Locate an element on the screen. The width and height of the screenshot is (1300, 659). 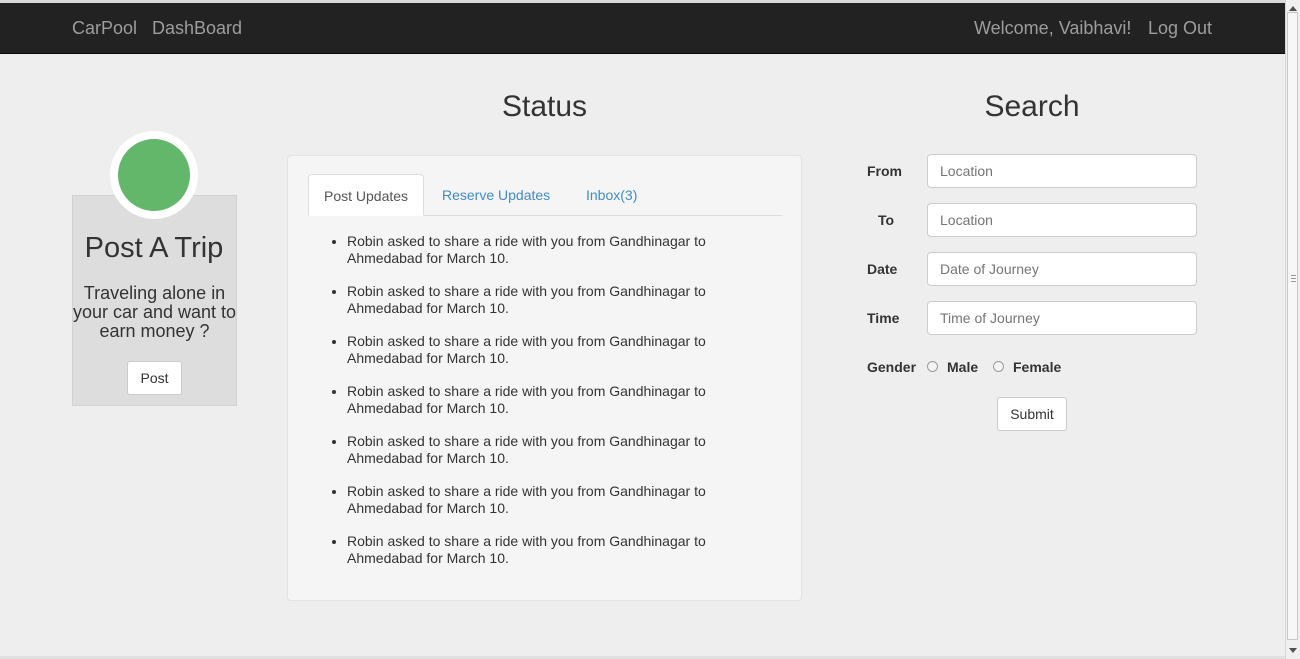
to-label: To is located at coordinates (886, 220).